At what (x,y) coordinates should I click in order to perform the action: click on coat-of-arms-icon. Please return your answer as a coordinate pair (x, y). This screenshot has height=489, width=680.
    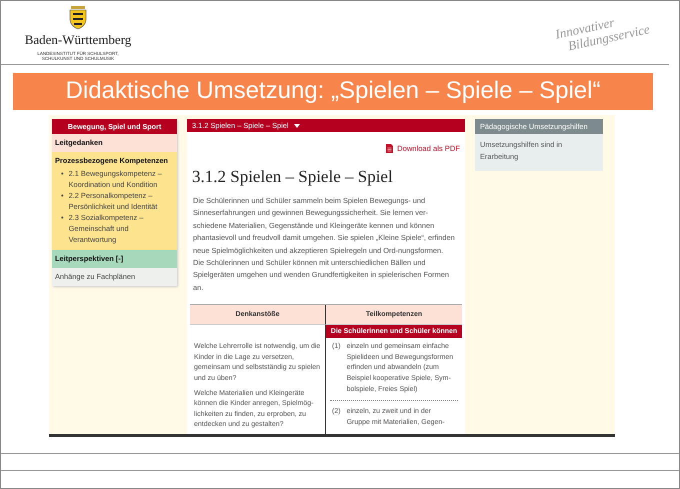
    Looking at the image, I should click on (78, 17).